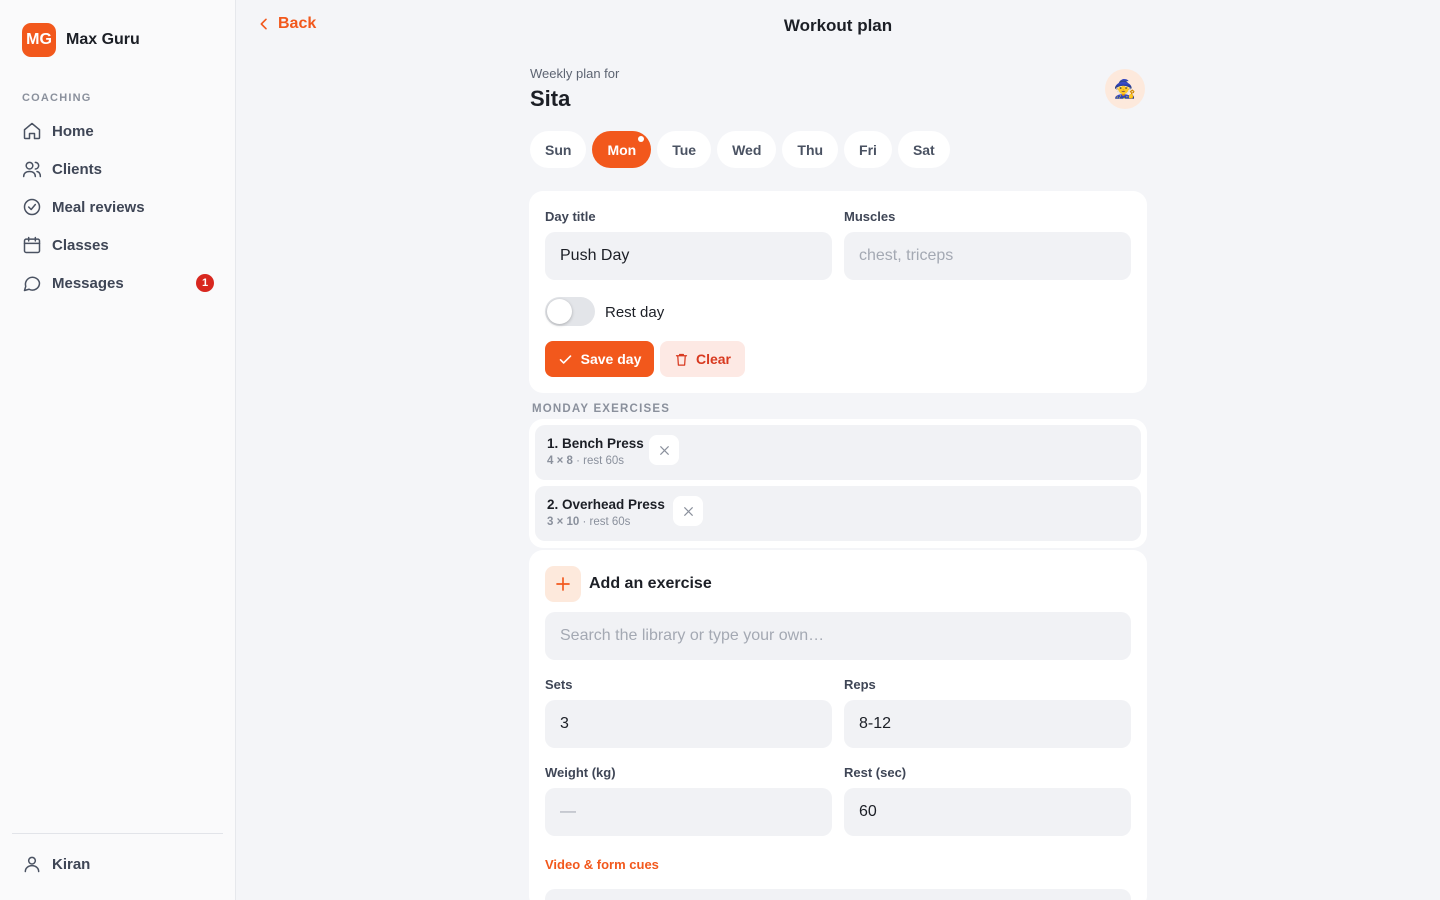 This screenshot has width=1440, height=900. Describe the element at coordinates (580, 772) in the screenshot. I see `weight-label: Weight (kg)` at that location.